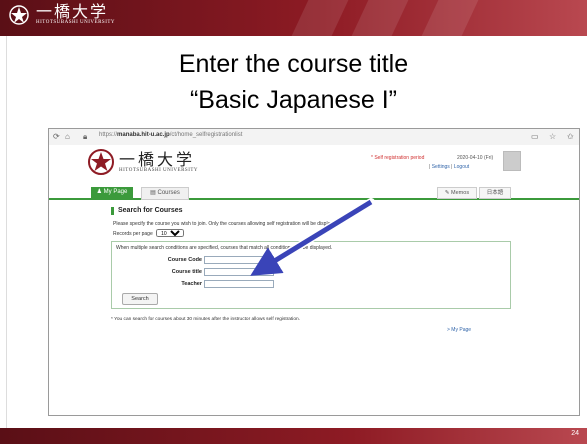 The image size is (587, 444). I want to click on course-title-row: Course title, so click(212, 272).